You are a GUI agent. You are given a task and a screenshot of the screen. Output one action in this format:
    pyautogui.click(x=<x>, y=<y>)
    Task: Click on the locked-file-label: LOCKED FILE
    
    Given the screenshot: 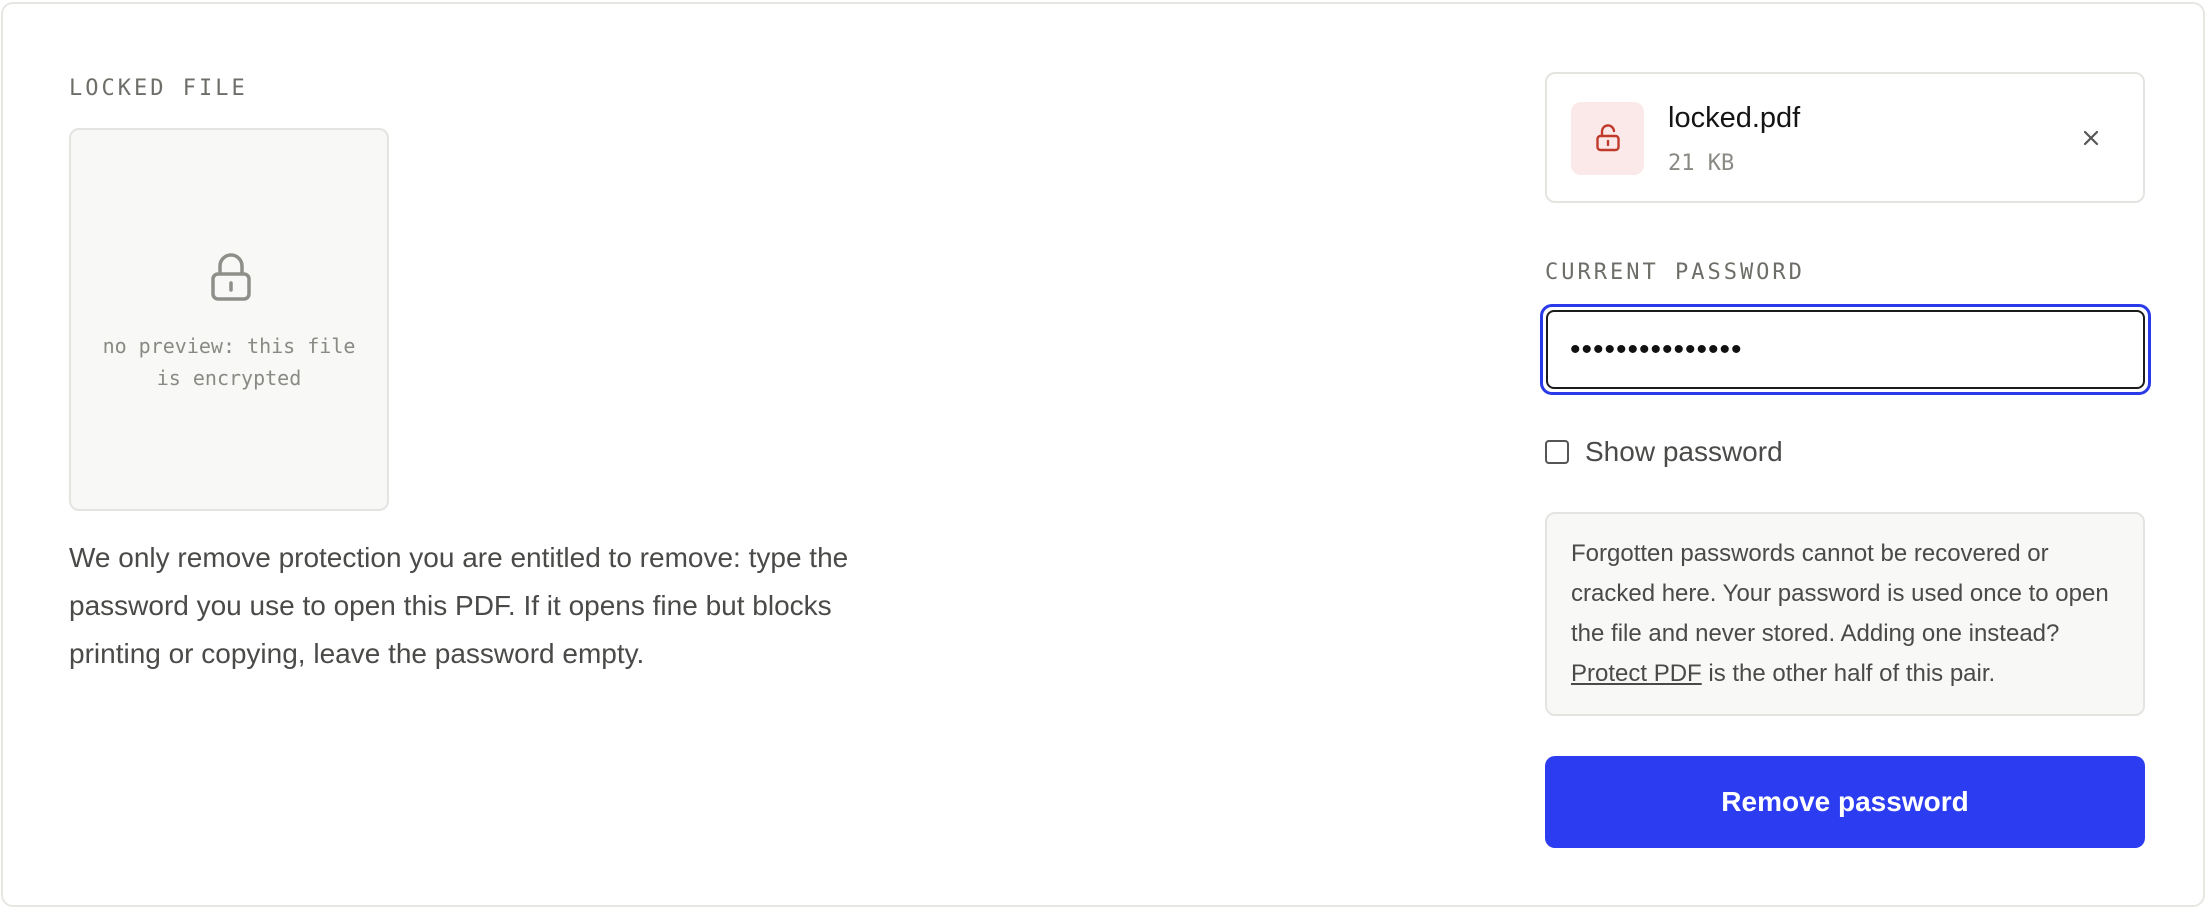 What is the action you would take?
    pyautogui.click(x=158, y=88)
    